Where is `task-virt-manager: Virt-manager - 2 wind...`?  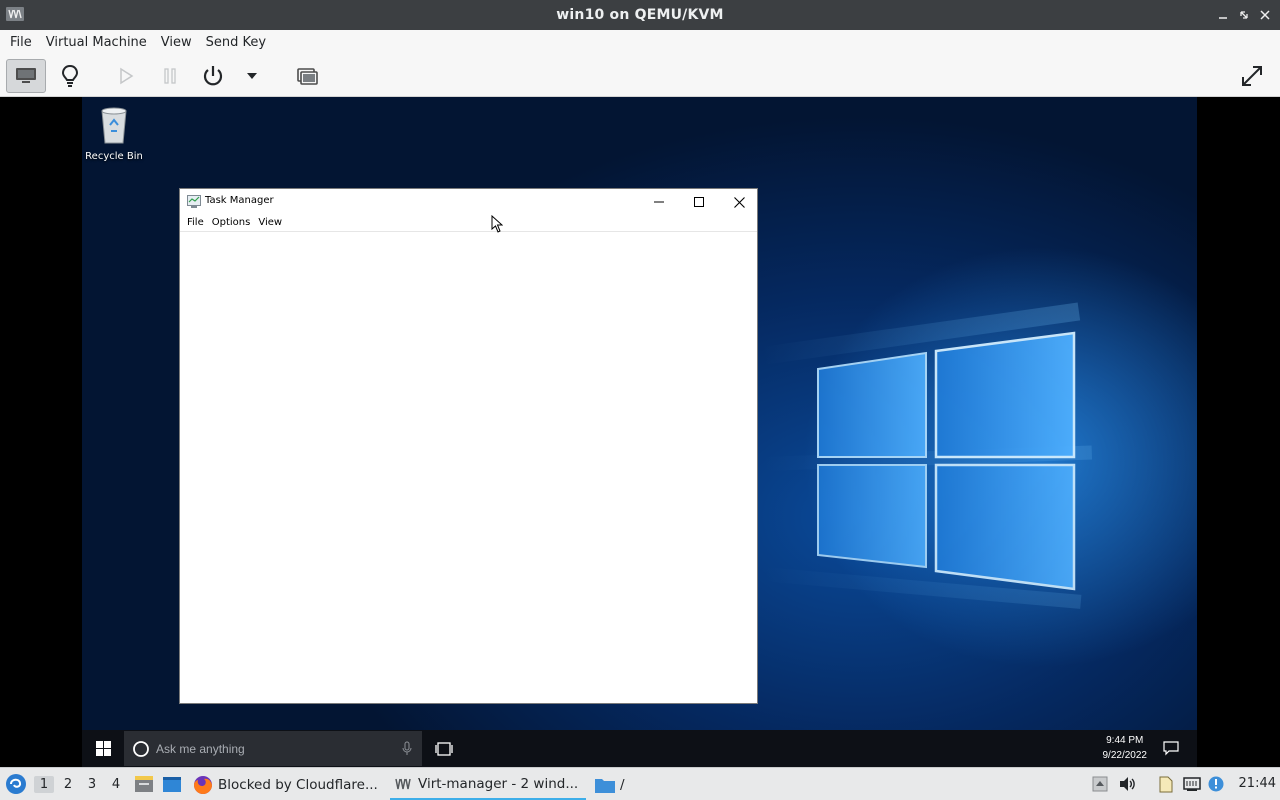 task-virt-manager: Virt-manager - 2 wind... is located at coordinates (488, 784).